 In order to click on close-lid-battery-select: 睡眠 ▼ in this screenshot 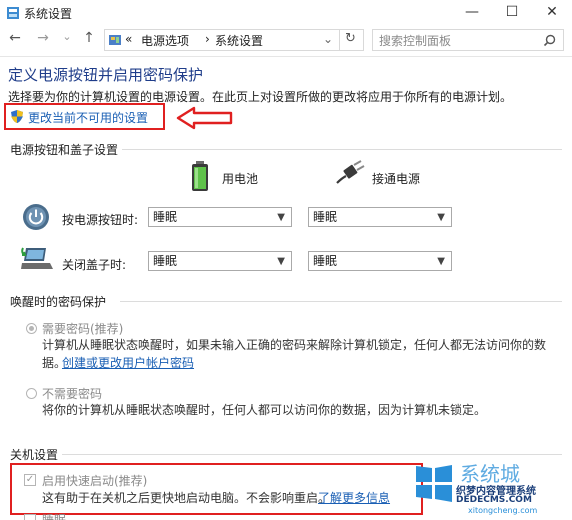, I will do `click(220, 261)`.